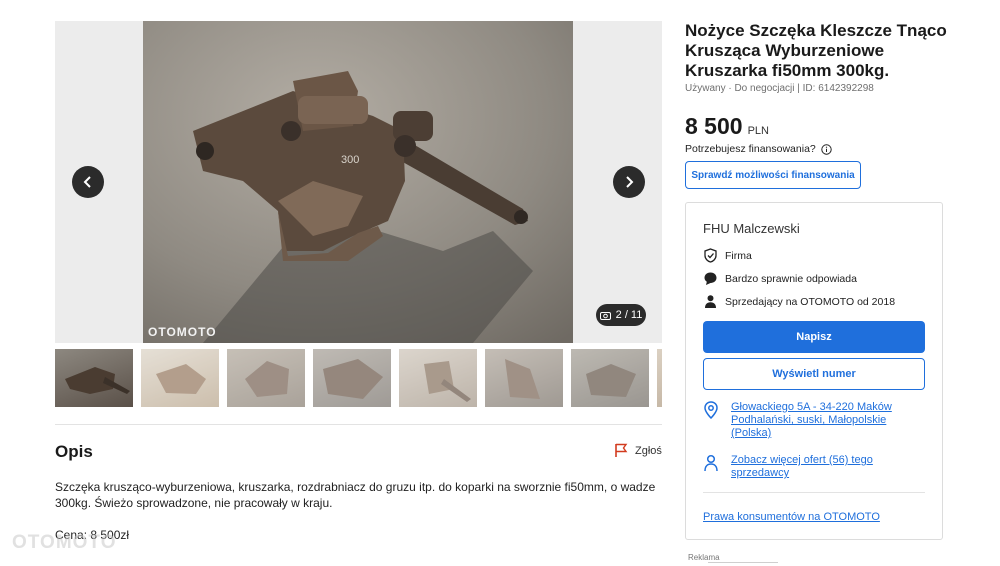 The image size is (1000, 566). Describe the element at coordinates (711, 410) in the screenshot. I see `map-pin-icon` at that location.